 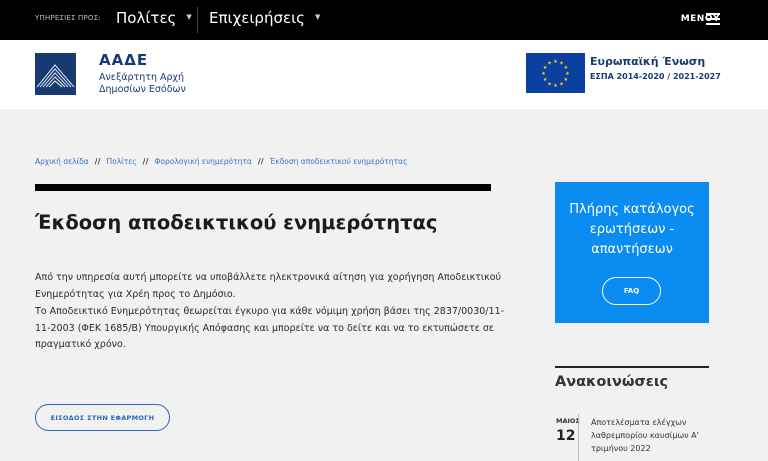 What do you see at coordinates (123, 60) in the screenshot?
I see `org-name: ΑΑΔΕ` at bounding box center [123, 60].